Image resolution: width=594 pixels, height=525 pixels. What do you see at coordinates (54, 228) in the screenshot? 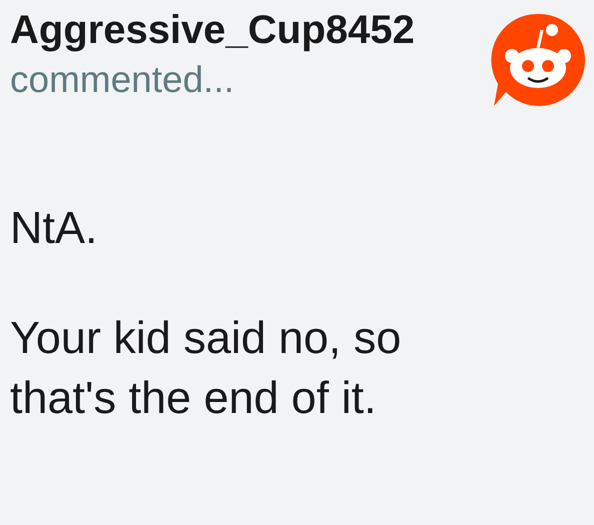
I see `comment-text: NtA.` at bounding box center [54, 228].